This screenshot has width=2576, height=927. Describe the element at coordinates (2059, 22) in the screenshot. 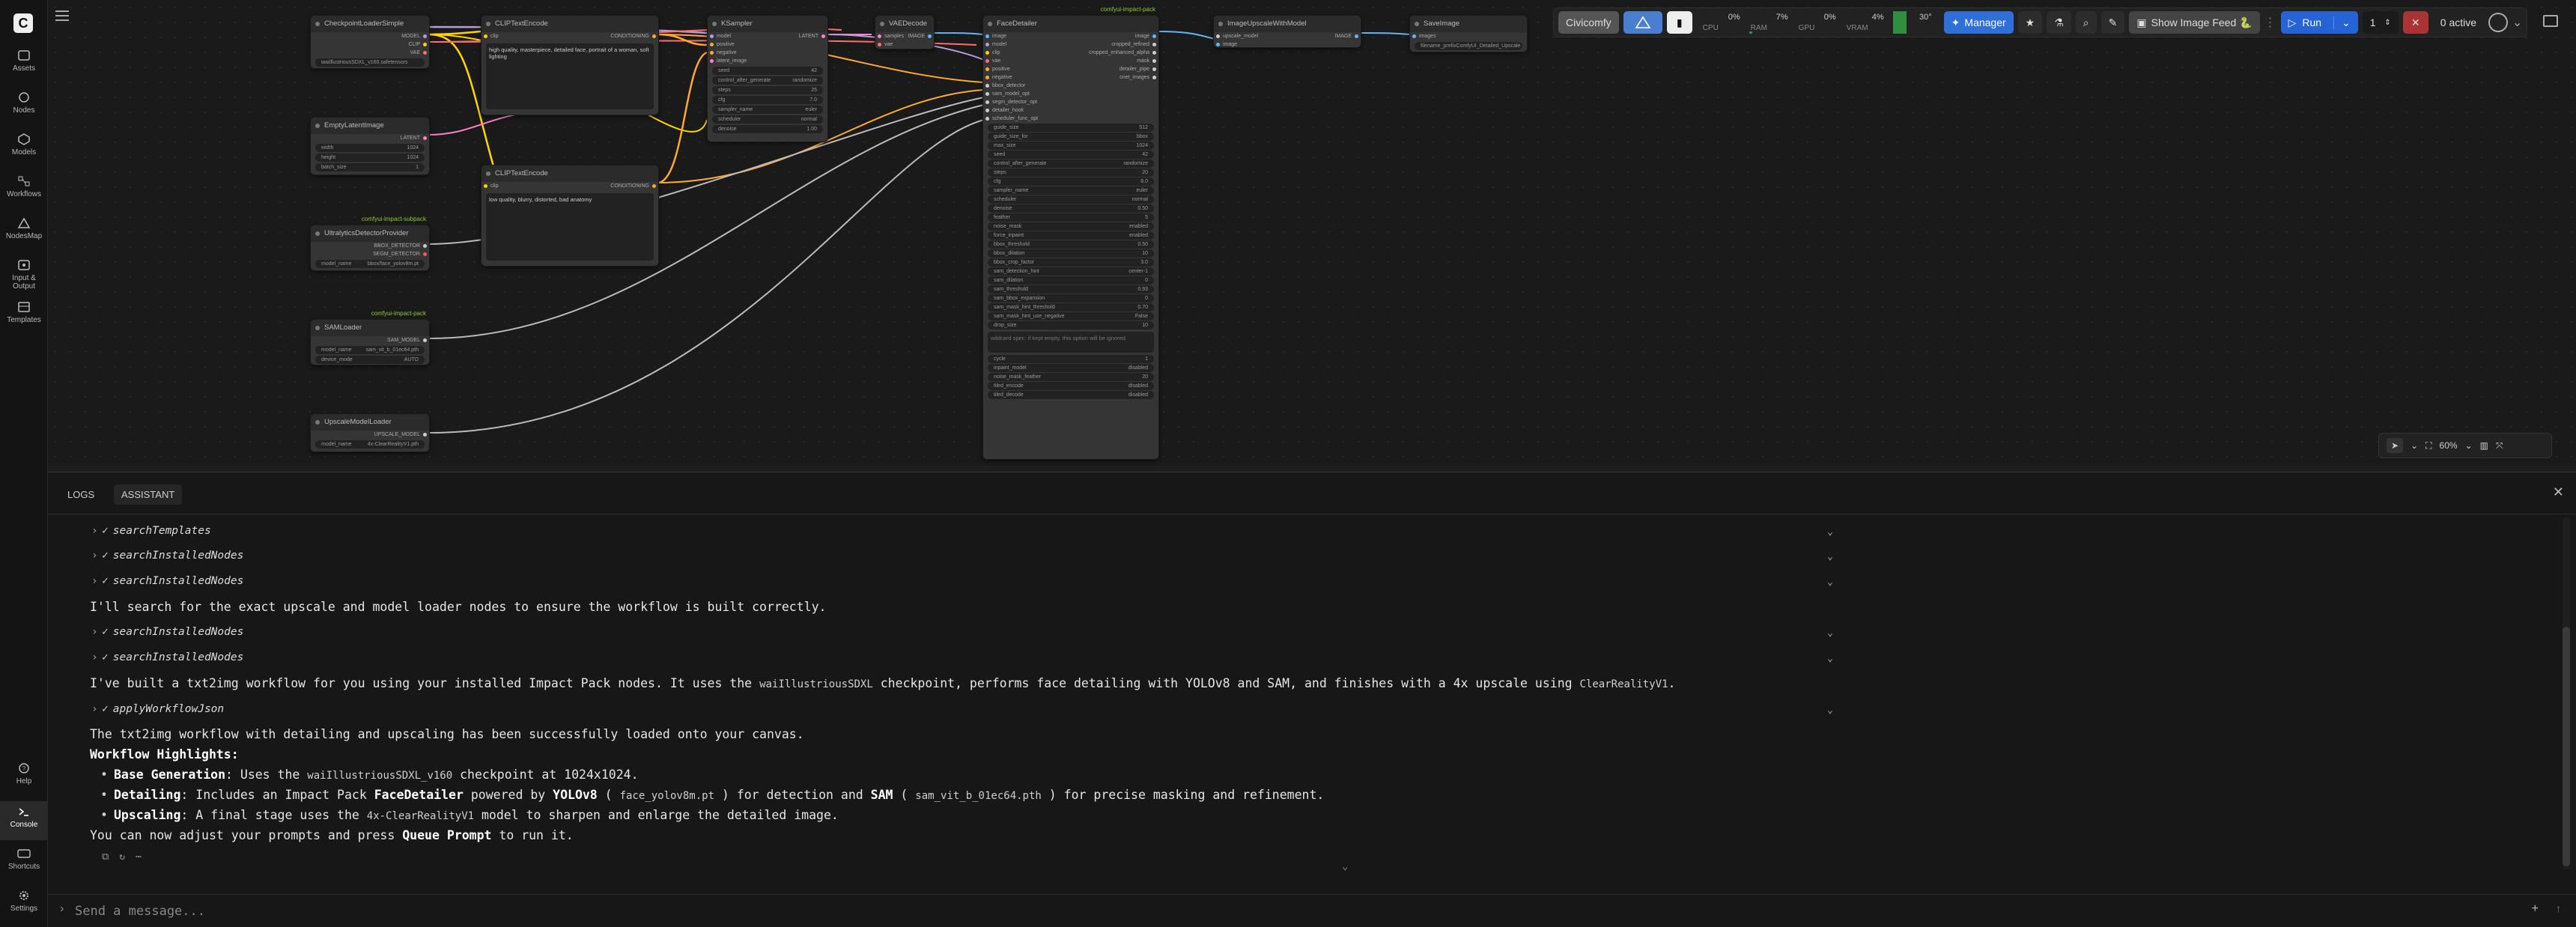

I see `tool-button-1: ⚗` at that location.